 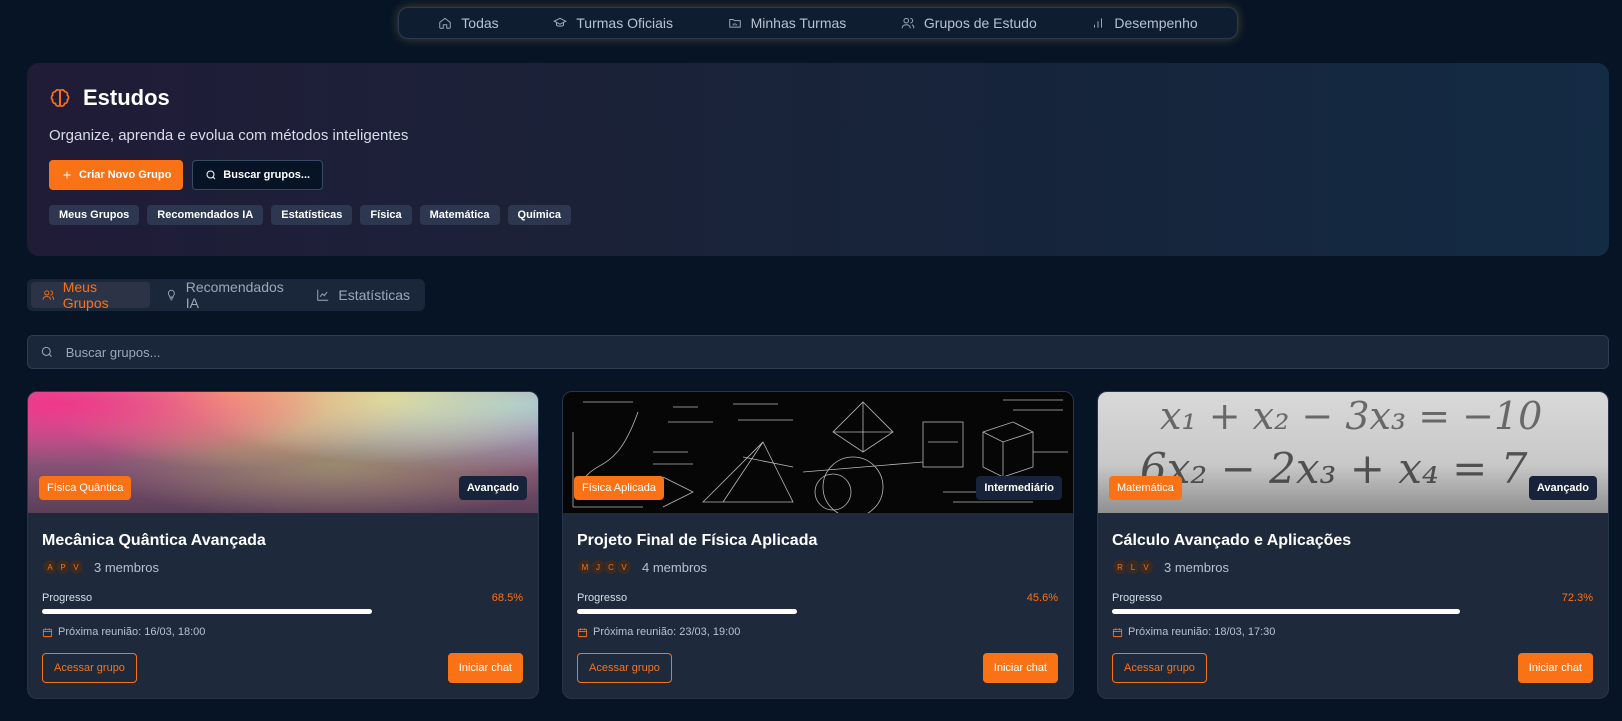 I want to click on search-input, so click(x=830, y=352).